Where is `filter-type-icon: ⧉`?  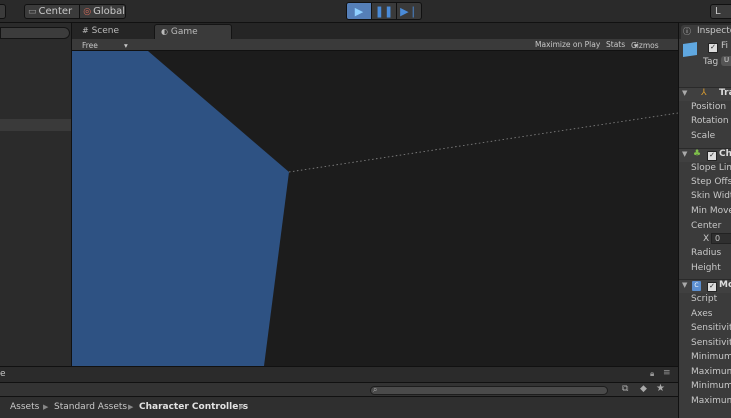
filter-type-icon: ⧉ is located at coordinates (625, 389).